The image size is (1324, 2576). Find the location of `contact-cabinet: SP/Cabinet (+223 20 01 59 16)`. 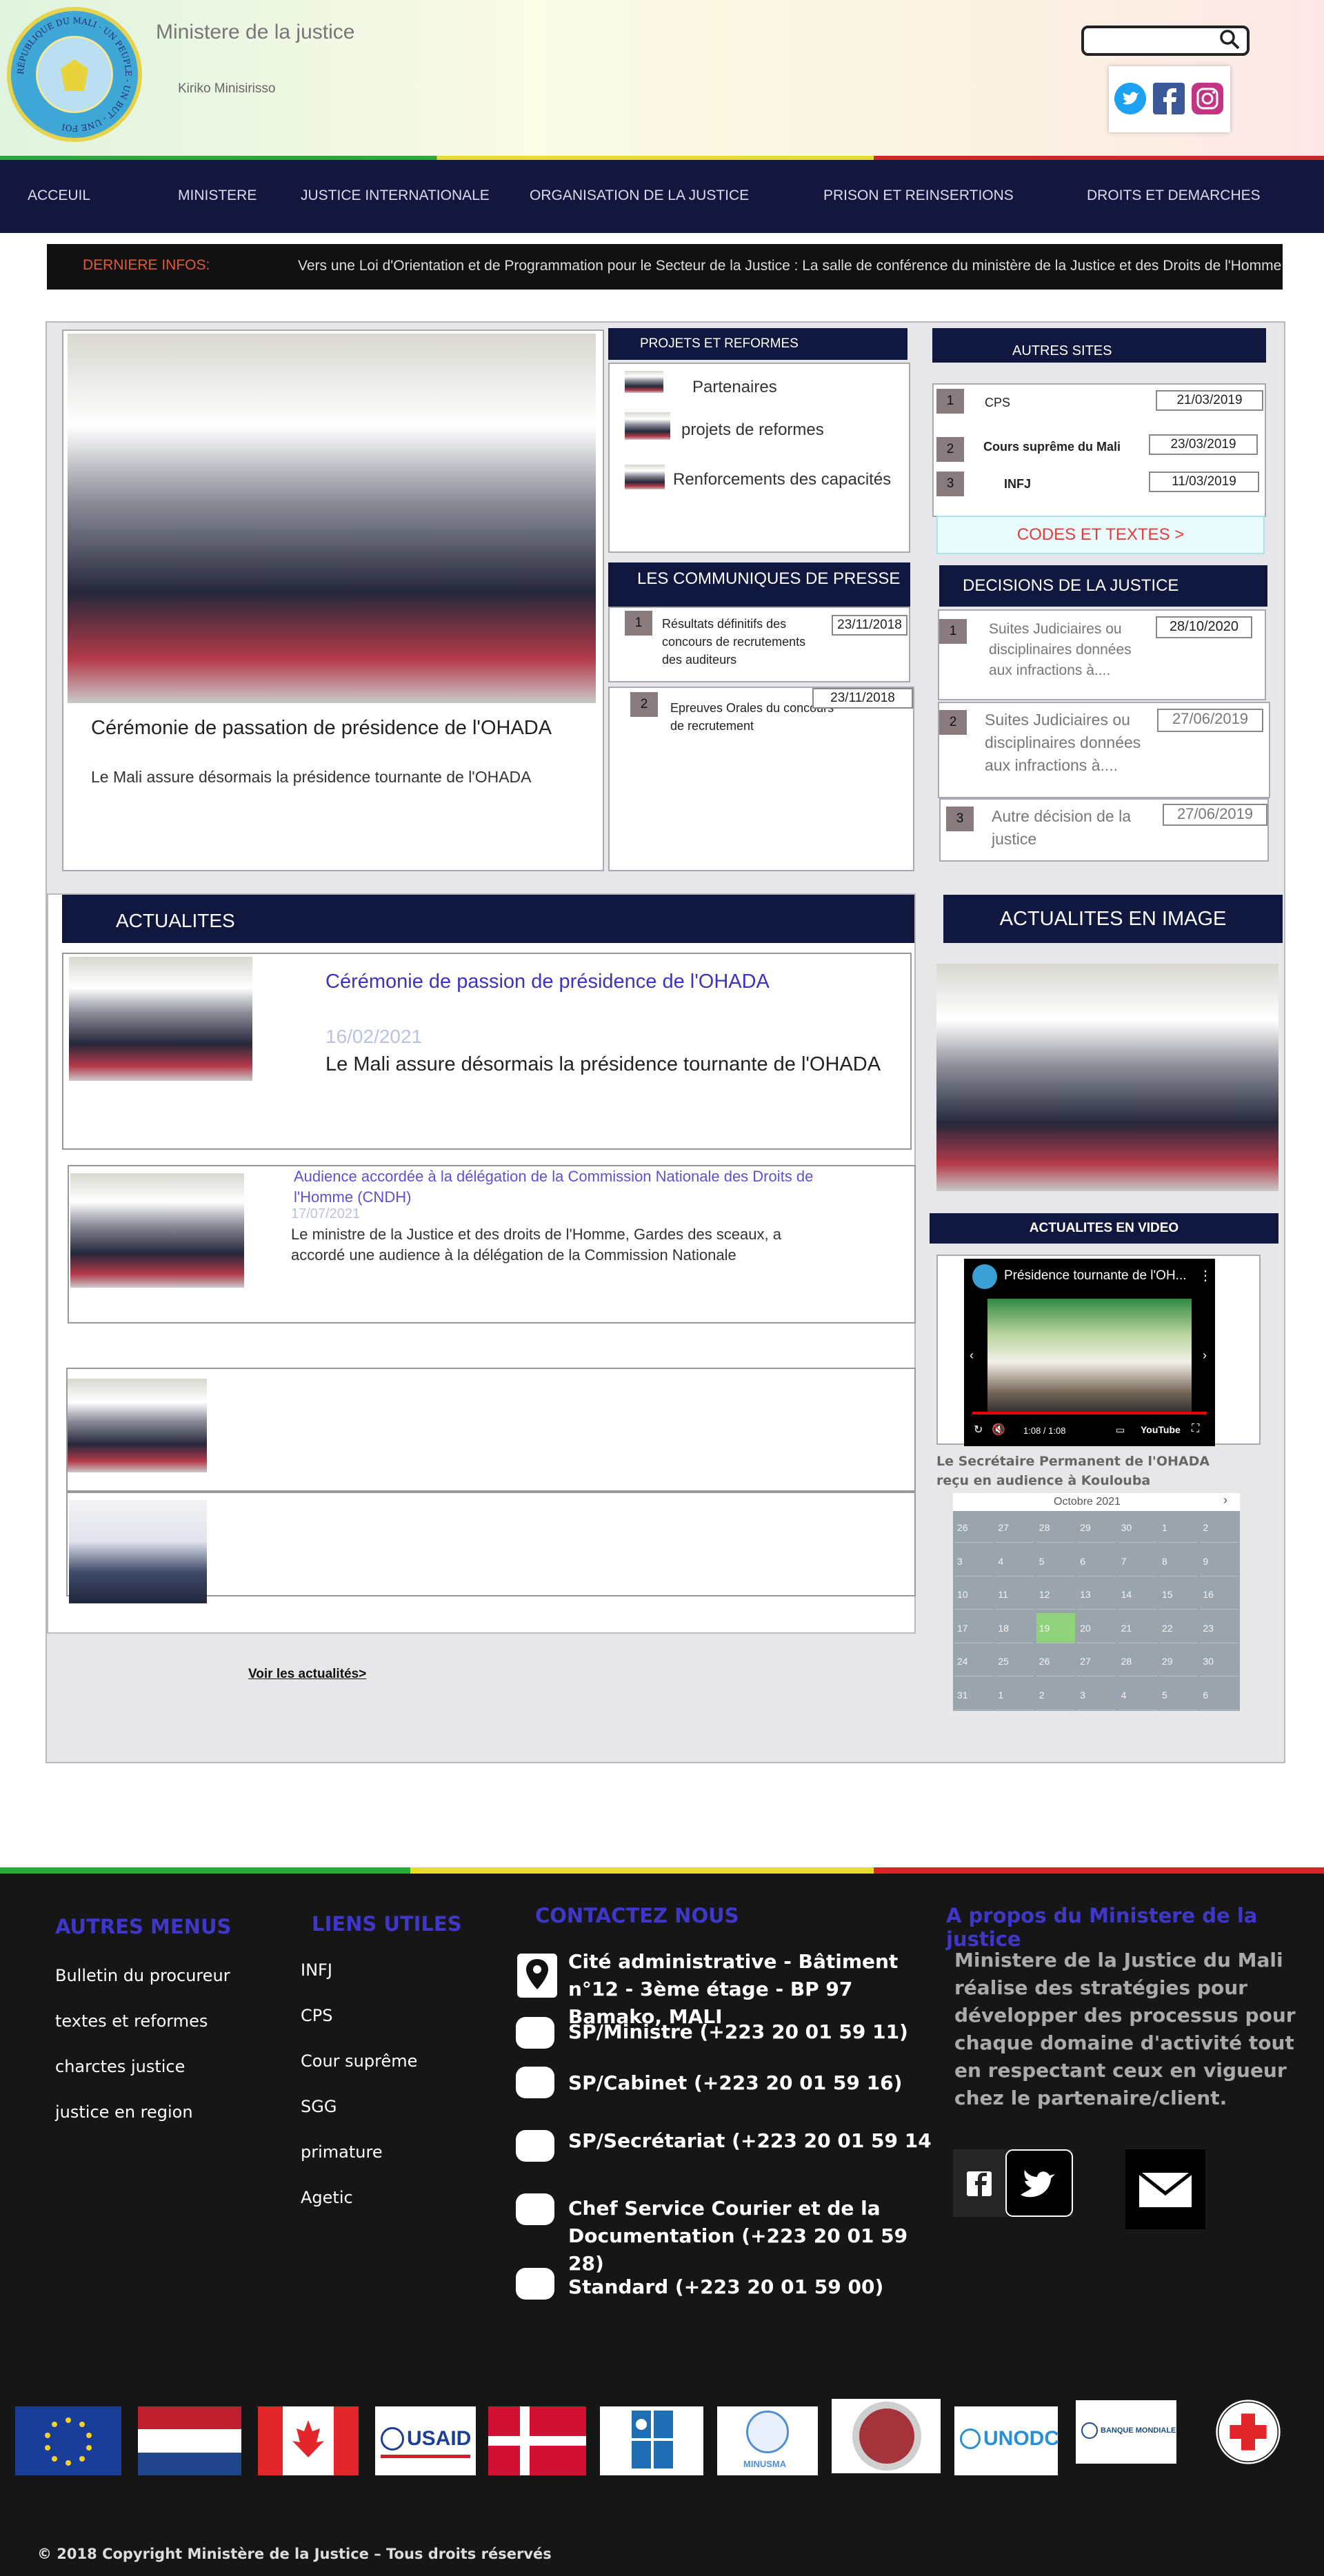

contact-cabinet: SP/Cabinet (+223 20 01 59 16) is located at coordinates (735, 2083).